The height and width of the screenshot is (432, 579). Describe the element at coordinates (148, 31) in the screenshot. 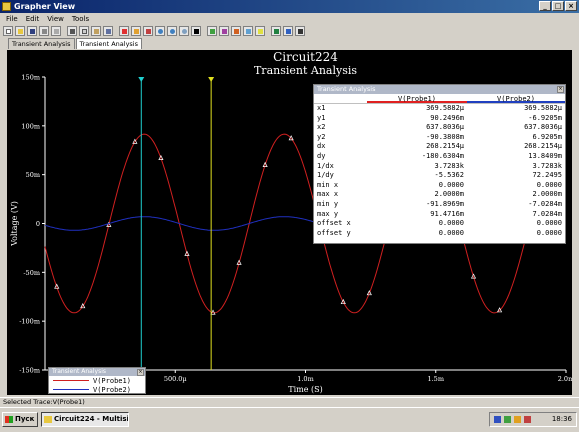

I see `cursor-icon` at that location.